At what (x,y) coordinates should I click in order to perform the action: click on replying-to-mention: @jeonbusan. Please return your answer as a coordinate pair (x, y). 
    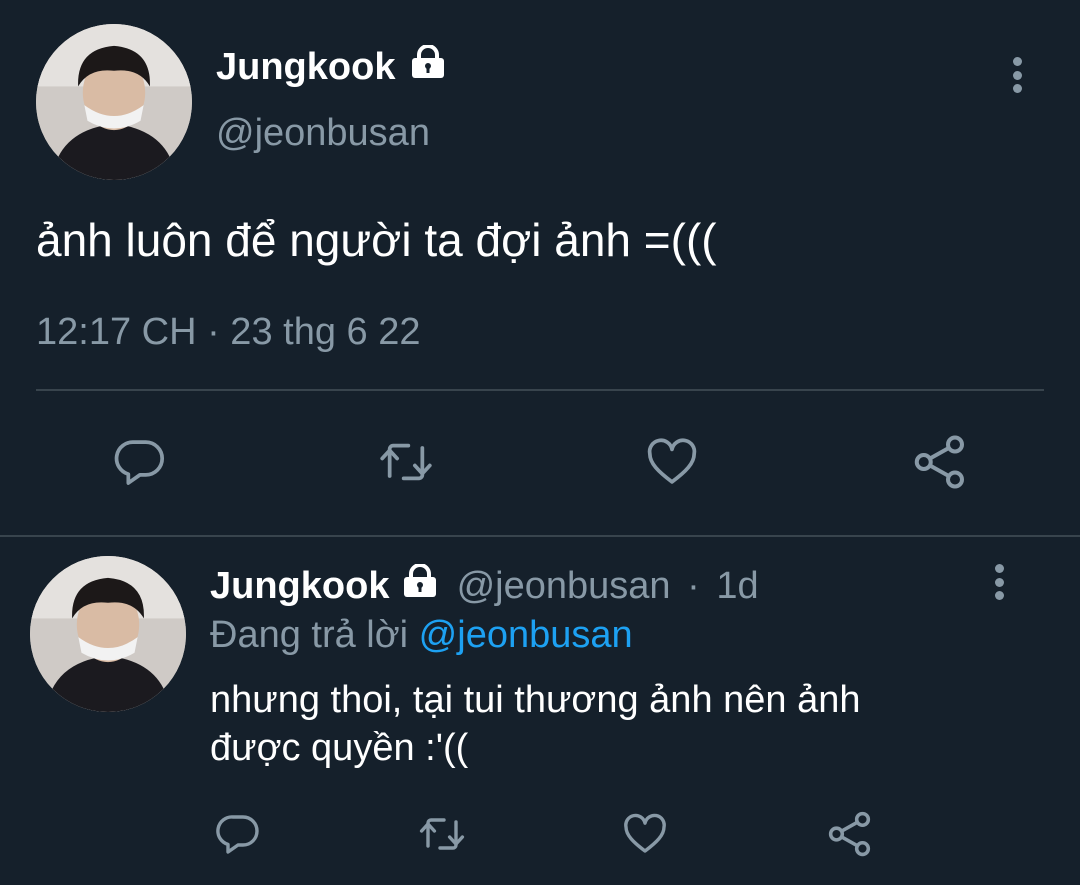
    Looking at the image, I should click on (526, 635).